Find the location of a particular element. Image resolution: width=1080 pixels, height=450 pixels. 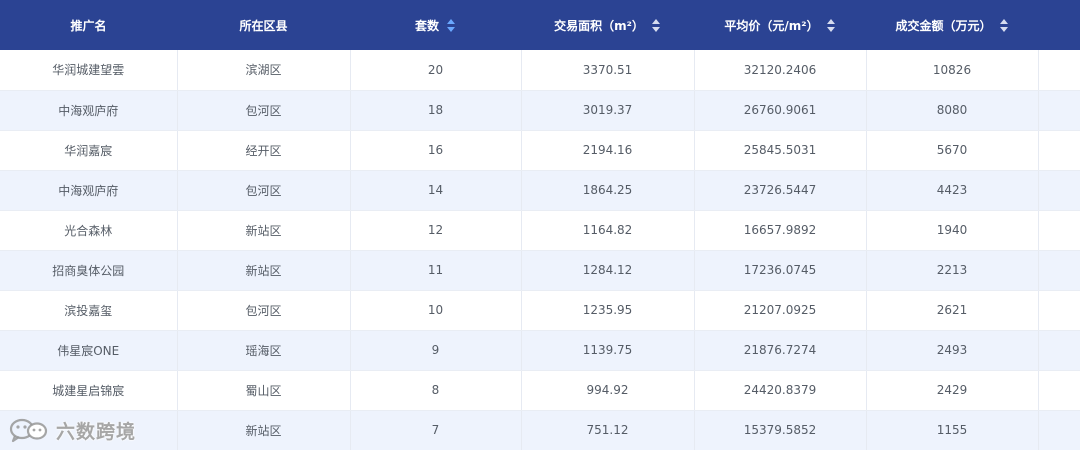

cell-project-name: 光合森林 is located at coordinates (89, 230).